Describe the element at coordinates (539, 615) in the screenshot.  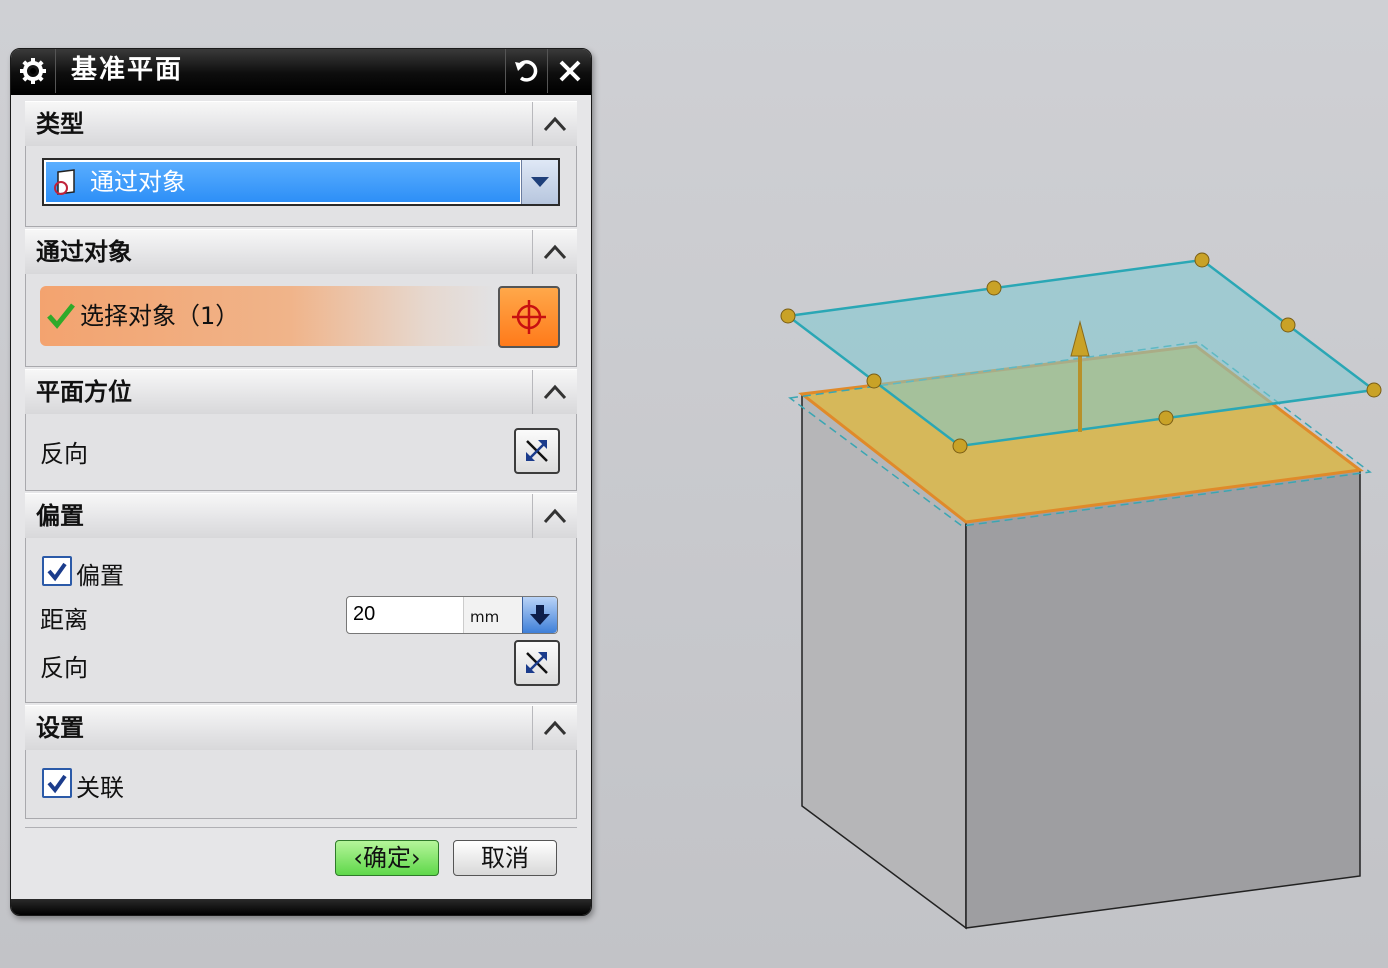
I see `arrow-down-icon` at that location.